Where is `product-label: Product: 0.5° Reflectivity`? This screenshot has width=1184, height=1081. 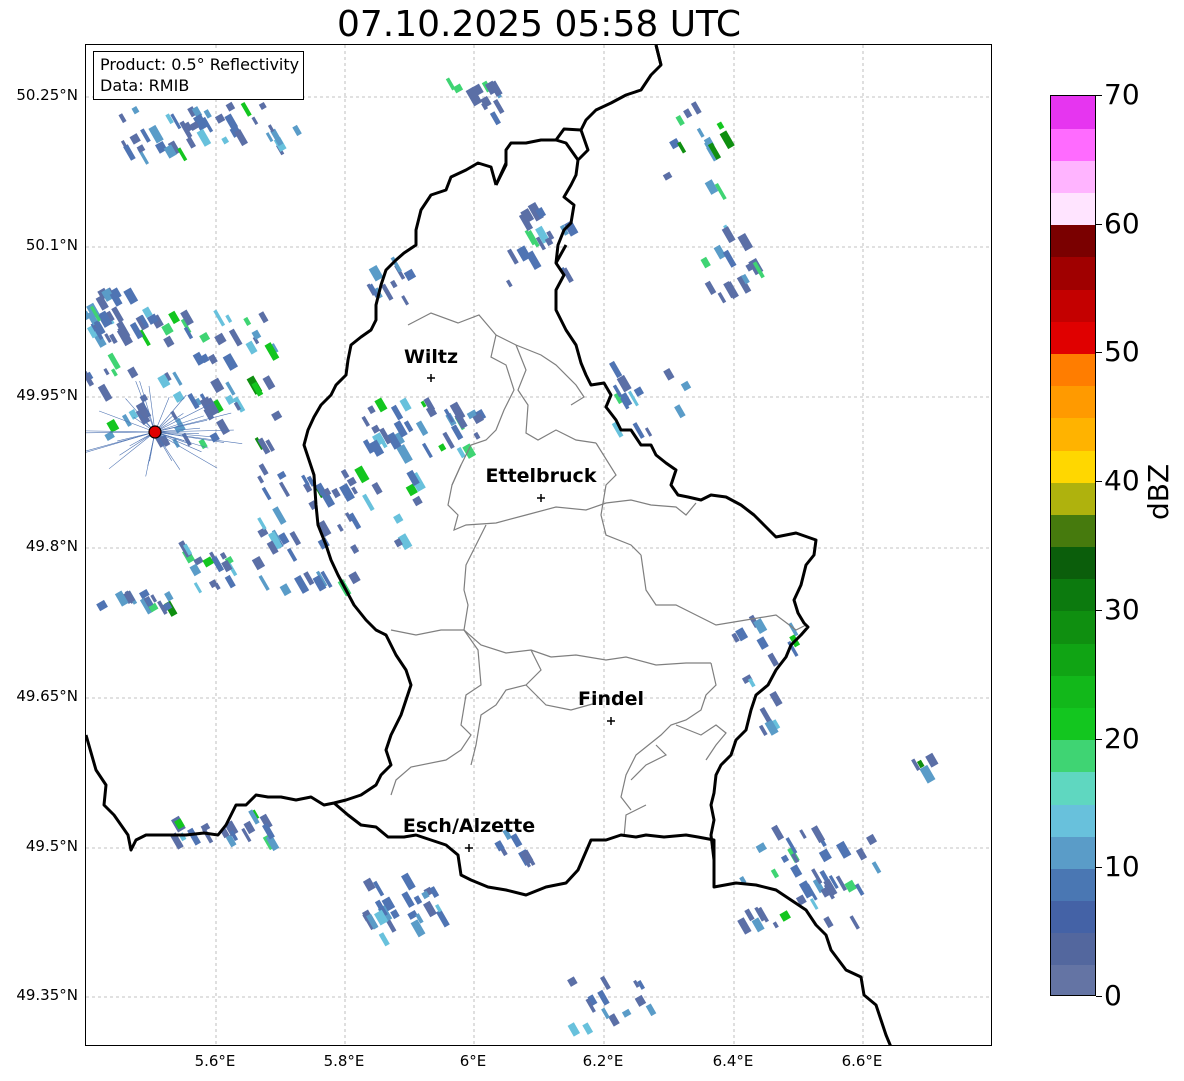 product-label: Product: 0.5° Reflectivity is located at coordinates (200, 64).